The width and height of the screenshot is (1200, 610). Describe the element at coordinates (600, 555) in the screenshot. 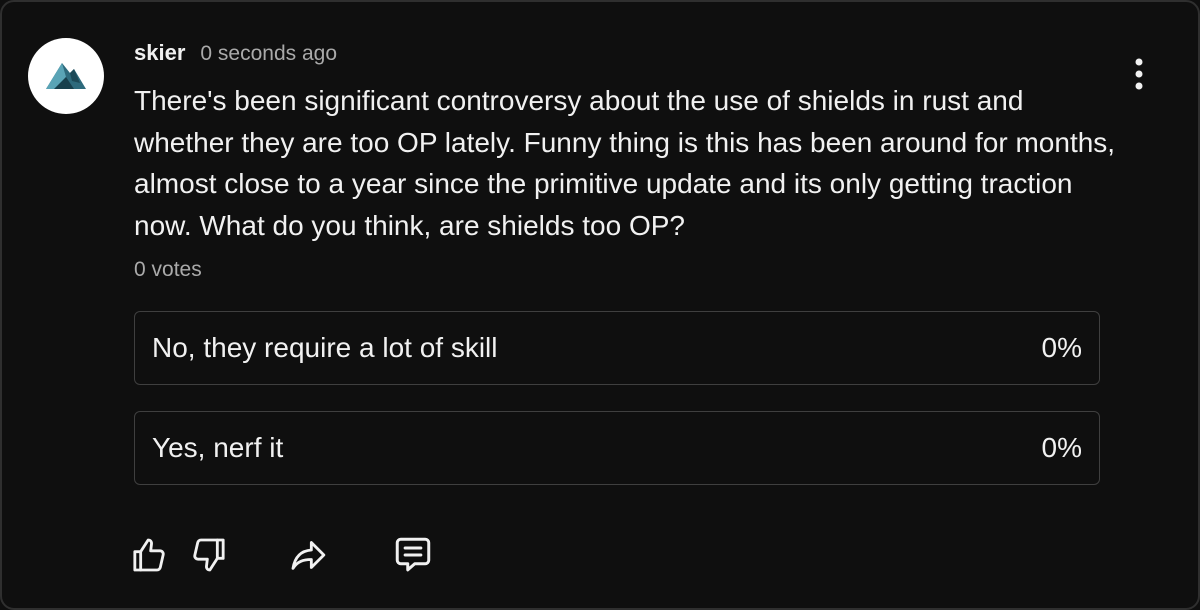

I see `action-bar` at that location.